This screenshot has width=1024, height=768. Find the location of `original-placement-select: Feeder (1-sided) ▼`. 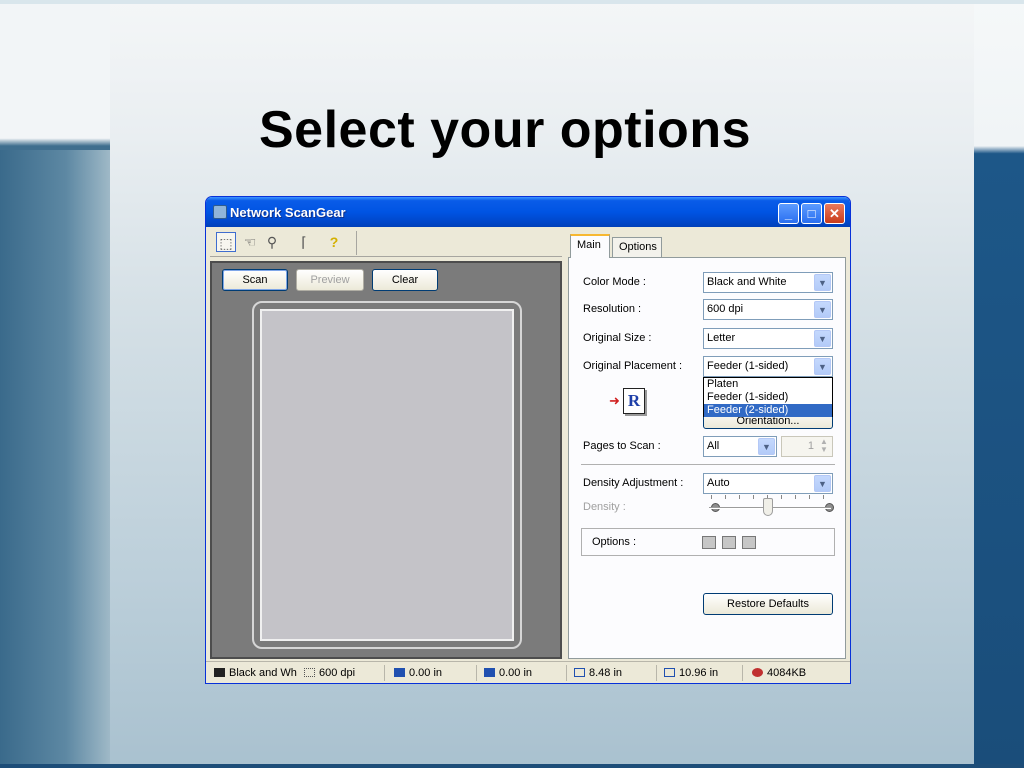

original-placement-select: Feeder (1-sided) ▼ is located at coordinates (768, 366).